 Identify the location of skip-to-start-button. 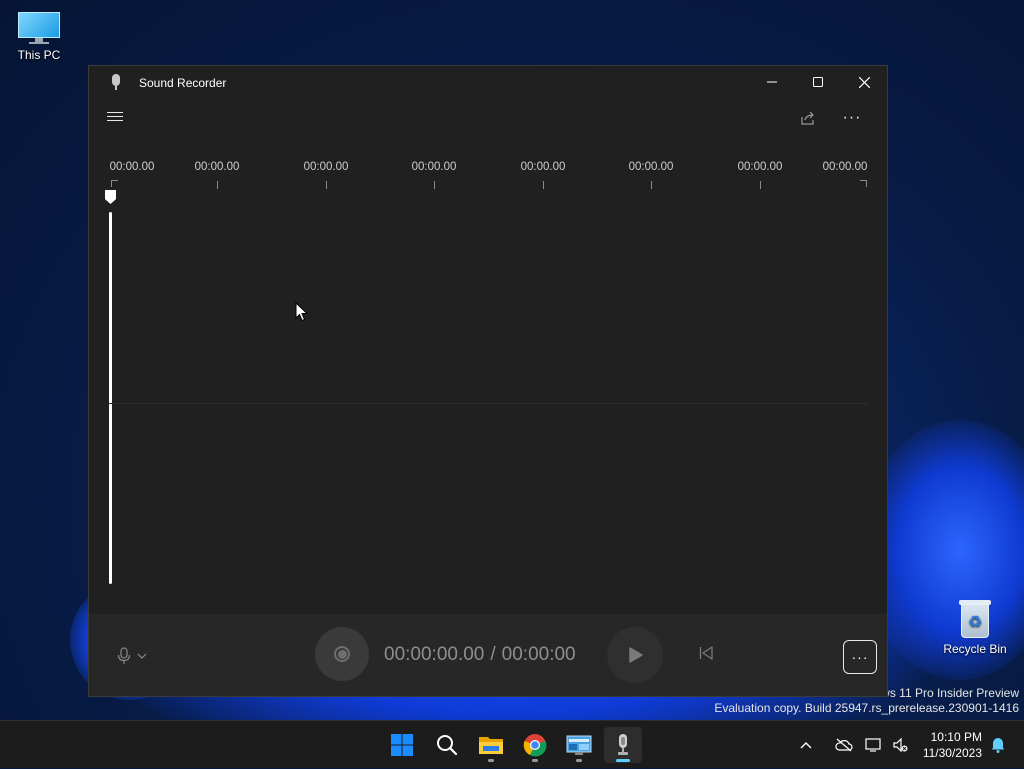
(706, 653).